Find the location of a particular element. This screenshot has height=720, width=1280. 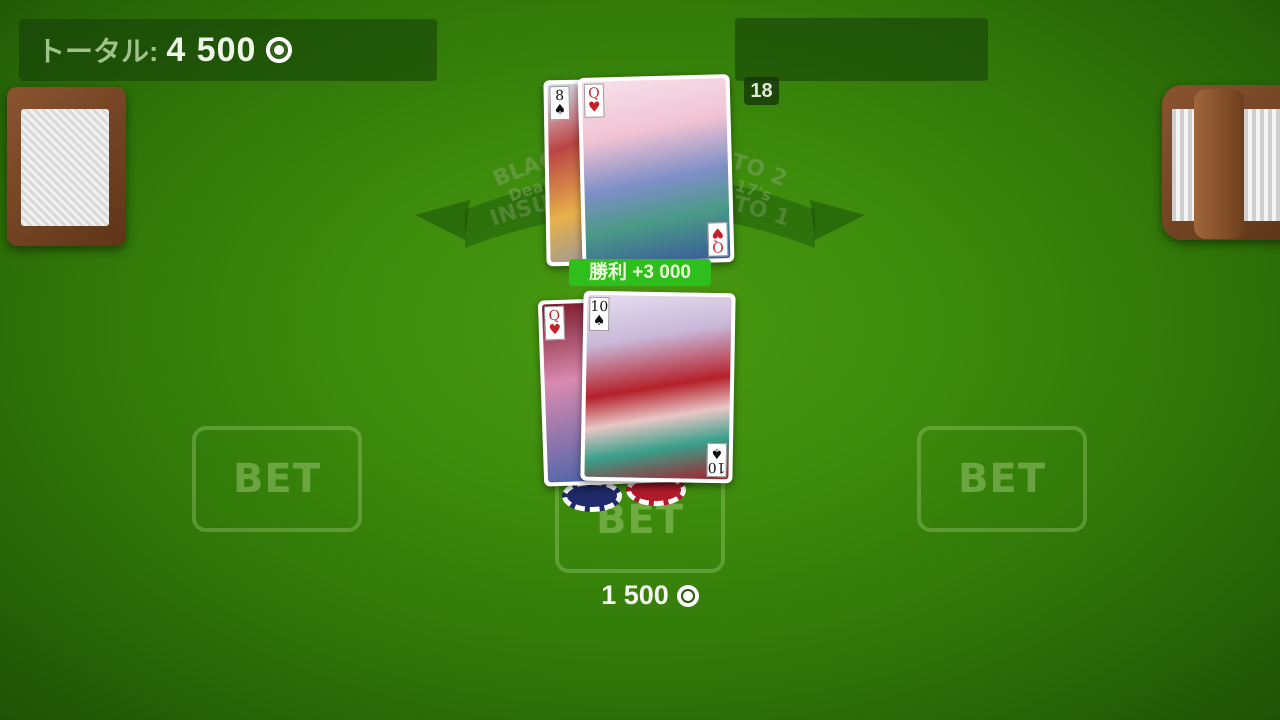

total-label: トータル: is located at coordinates (98, 51).